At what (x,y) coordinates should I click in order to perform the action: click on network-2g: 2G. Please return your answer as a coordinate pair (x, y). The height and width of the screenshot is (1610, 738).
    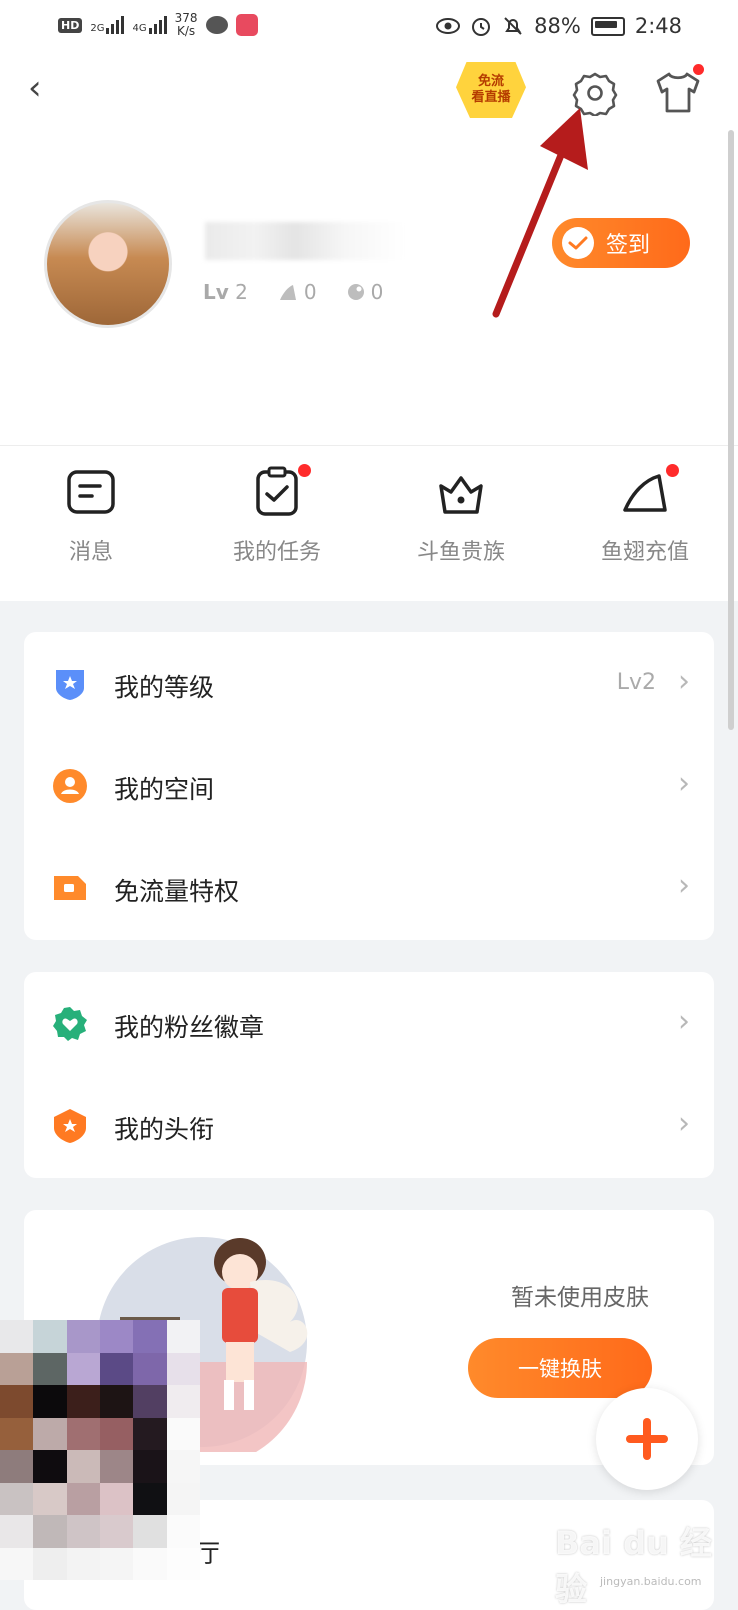
    Looking at the image, I should click on (107, 25).